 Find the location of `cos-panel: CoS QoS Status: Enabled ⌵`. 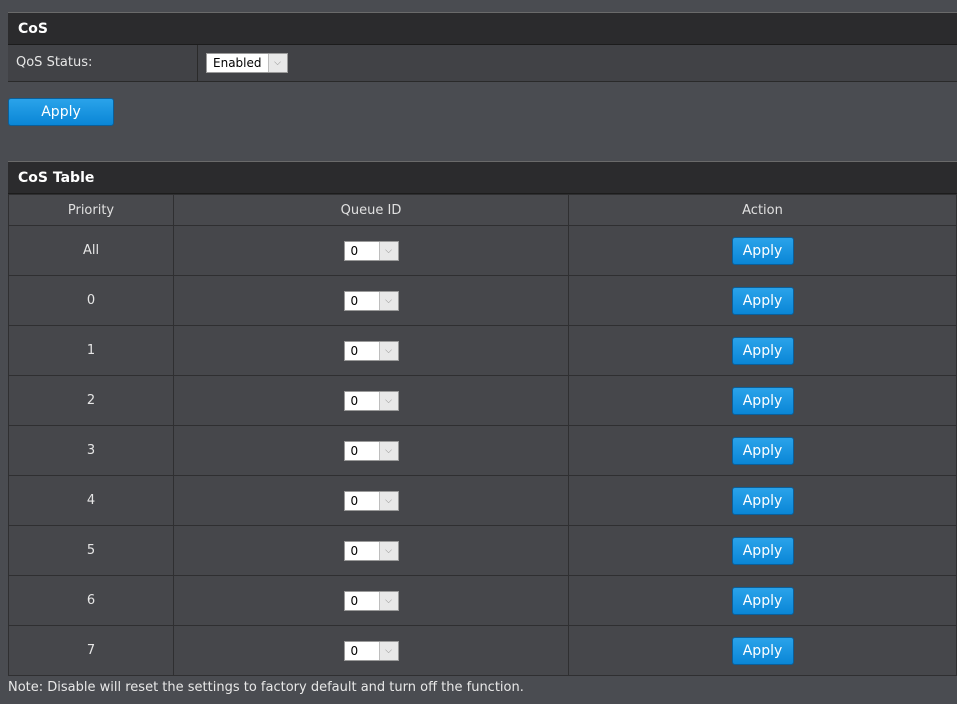

cos-panel: CoS QoS Status: Enabled ⌵ is located at coordinates (482, 47).